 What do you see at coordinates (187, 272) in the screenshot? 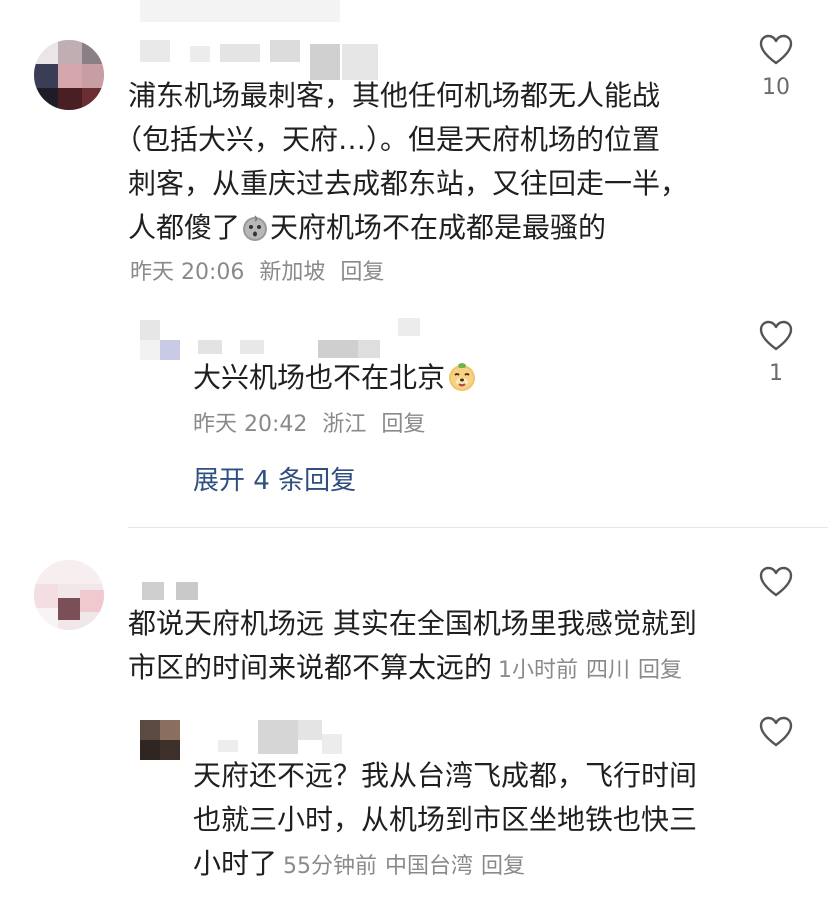
I see `comment-time: 昨天 20:06` at bounding box center [187, 272].